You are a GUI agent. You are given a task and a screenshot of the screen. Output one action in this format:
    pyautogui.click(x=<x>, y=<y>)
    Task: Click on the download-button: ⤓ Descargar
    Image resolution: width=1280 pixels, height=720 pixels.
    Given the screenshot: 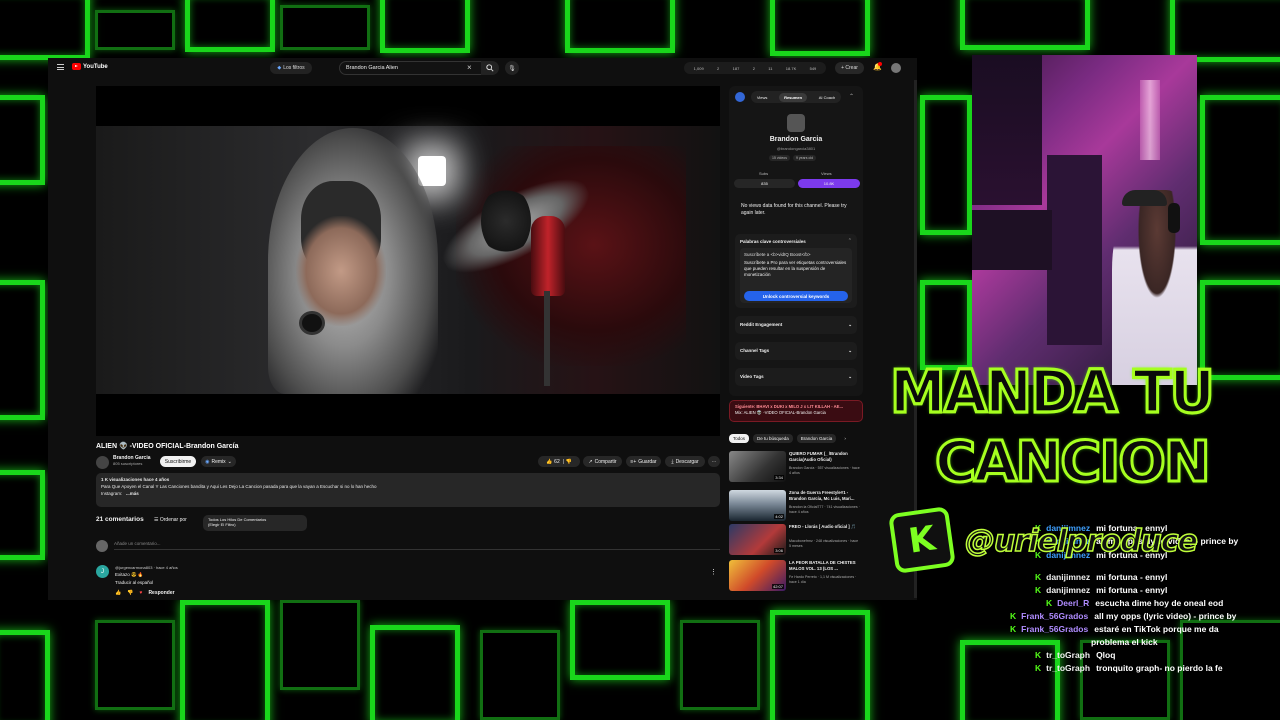 What is the action you would take?
    pyautogui.click(x=685, y=461)
    